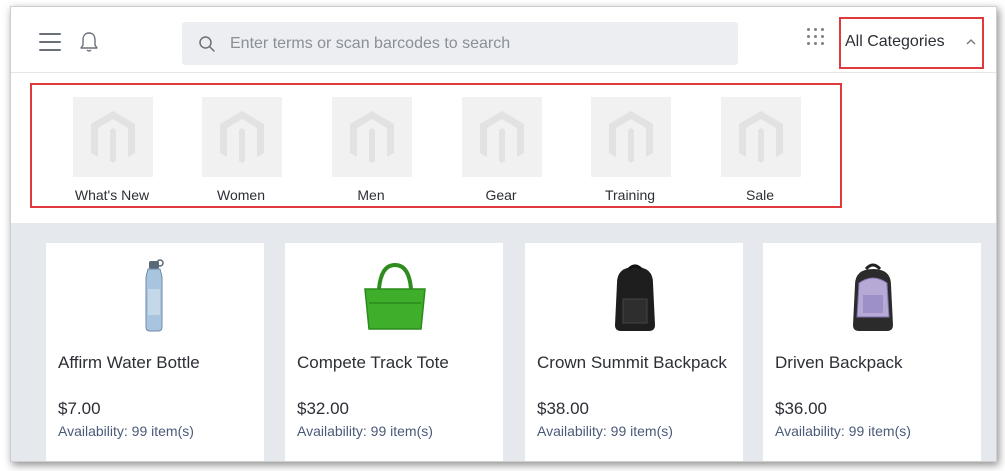 The height and width of the screenshot is (471, 1005). I want to click on category-item-men: Men, so click(371, 148).